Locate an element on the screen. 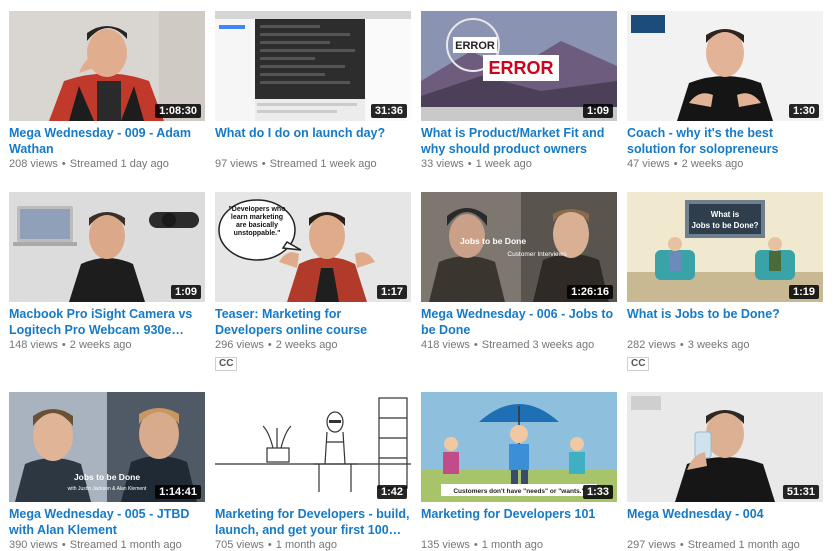 The image size is (836, 551). video-title: Mega Wednesday - 004 is located at coordinates (725, 522).